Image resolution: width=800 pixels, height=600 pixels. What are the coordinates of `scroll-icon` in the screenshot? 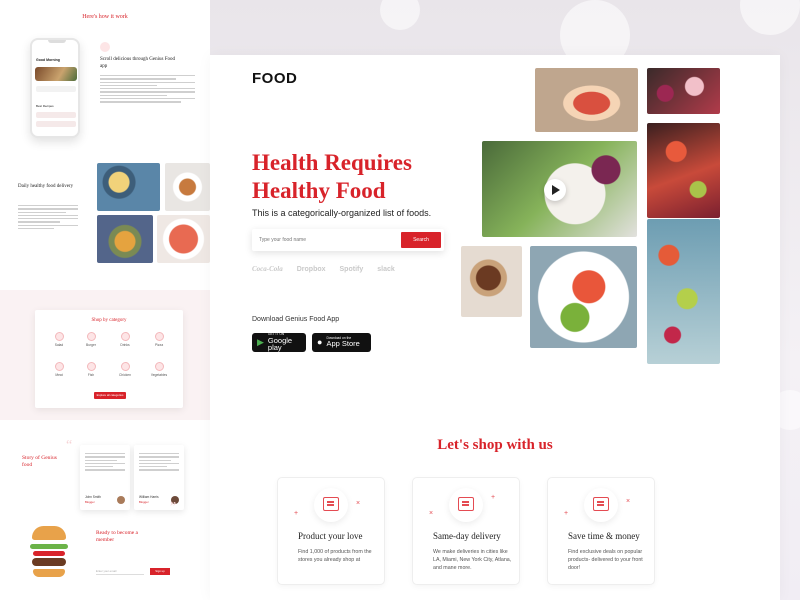 It's located at (105, 47).